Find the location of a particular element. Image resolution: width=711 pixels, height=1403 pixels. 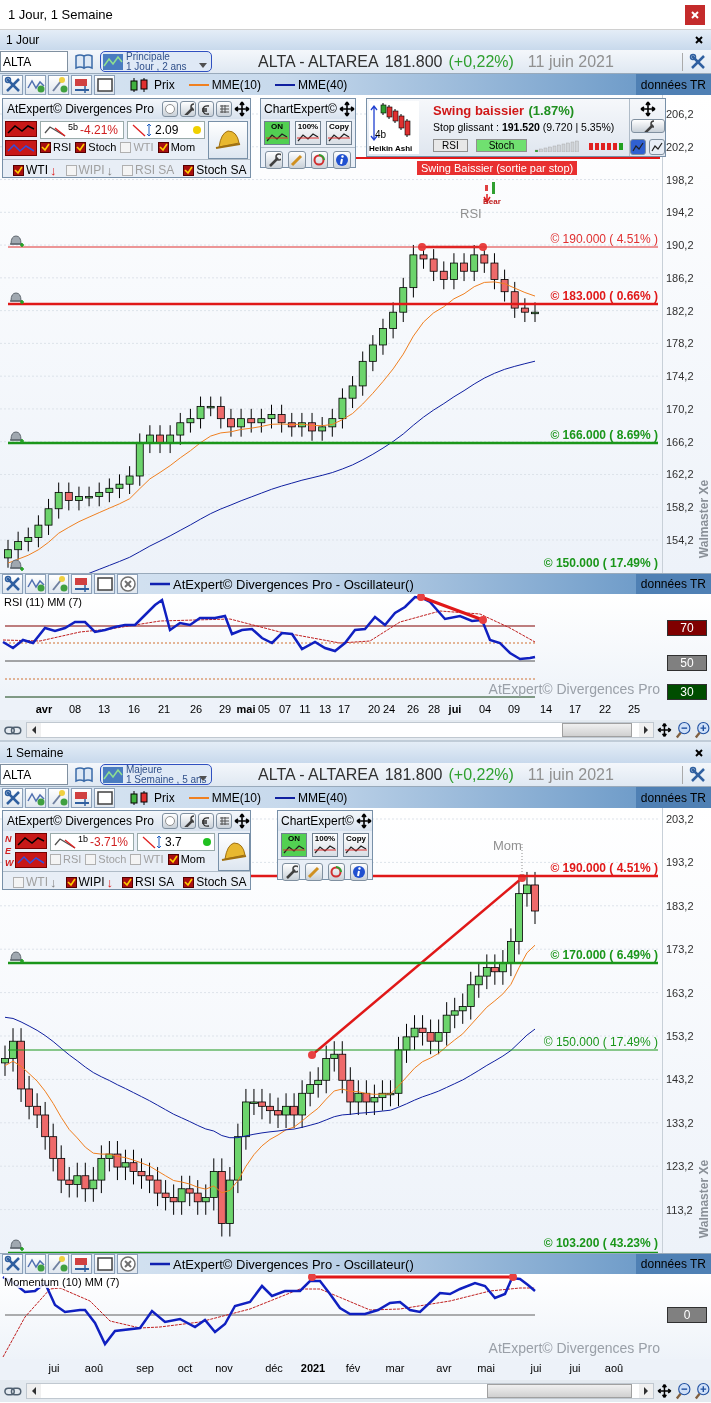

filter-label: WTI is located at coordinates (143, 147).